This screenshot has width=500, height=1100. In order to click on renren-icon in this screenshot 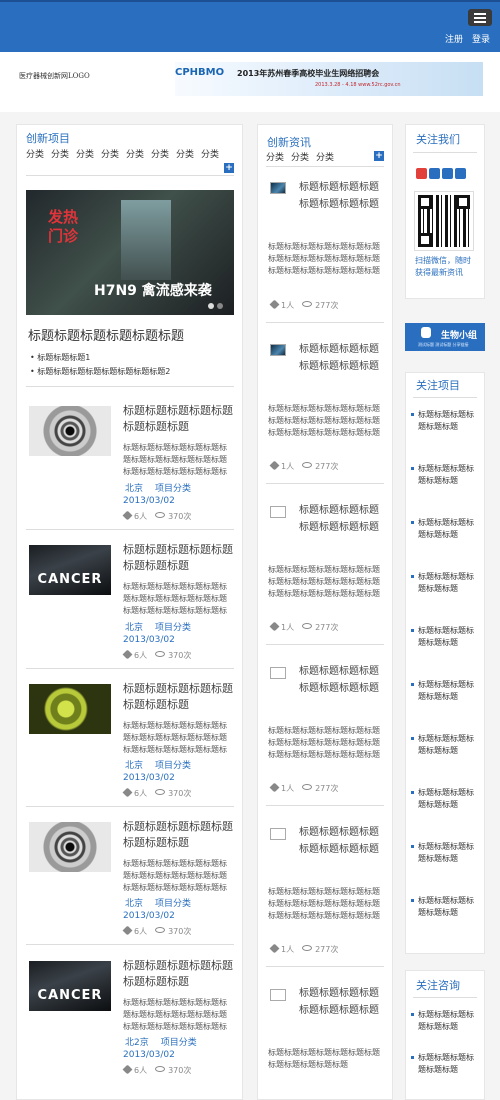, I will do `click(447, 173)`.